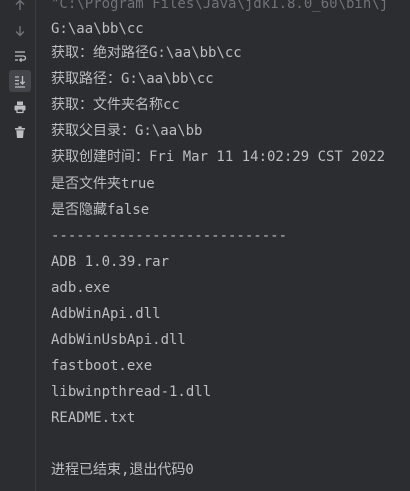  I want to click on file-list-item: AdbWinApi.dll, so click(106, 314).